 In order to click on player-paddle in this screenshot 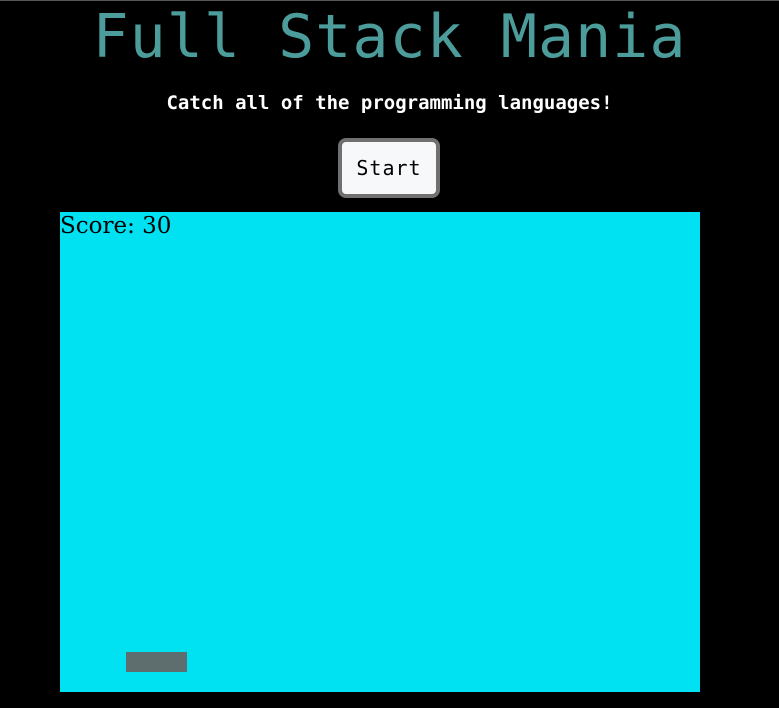, I will do `click(156, 662)`.